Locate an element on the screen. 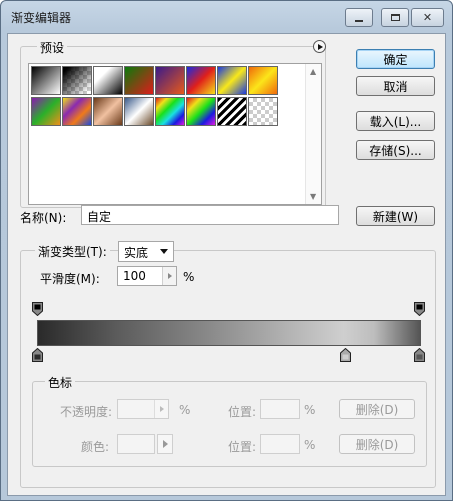 This screenshot has width=453, height=501. preset-swatch-chrome is located at coordinates (139, 111).